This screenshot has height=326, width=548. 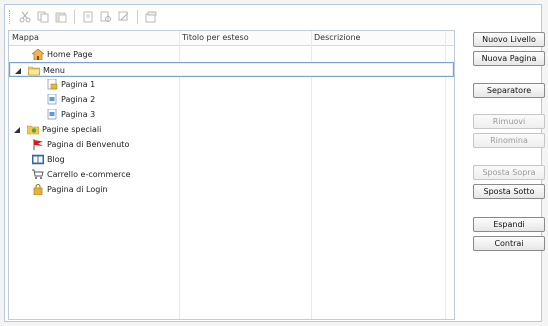 What do you see at coordinates (151, 17) in the screenshot?
I see `properties-icon` at bounding box center [151, 17].